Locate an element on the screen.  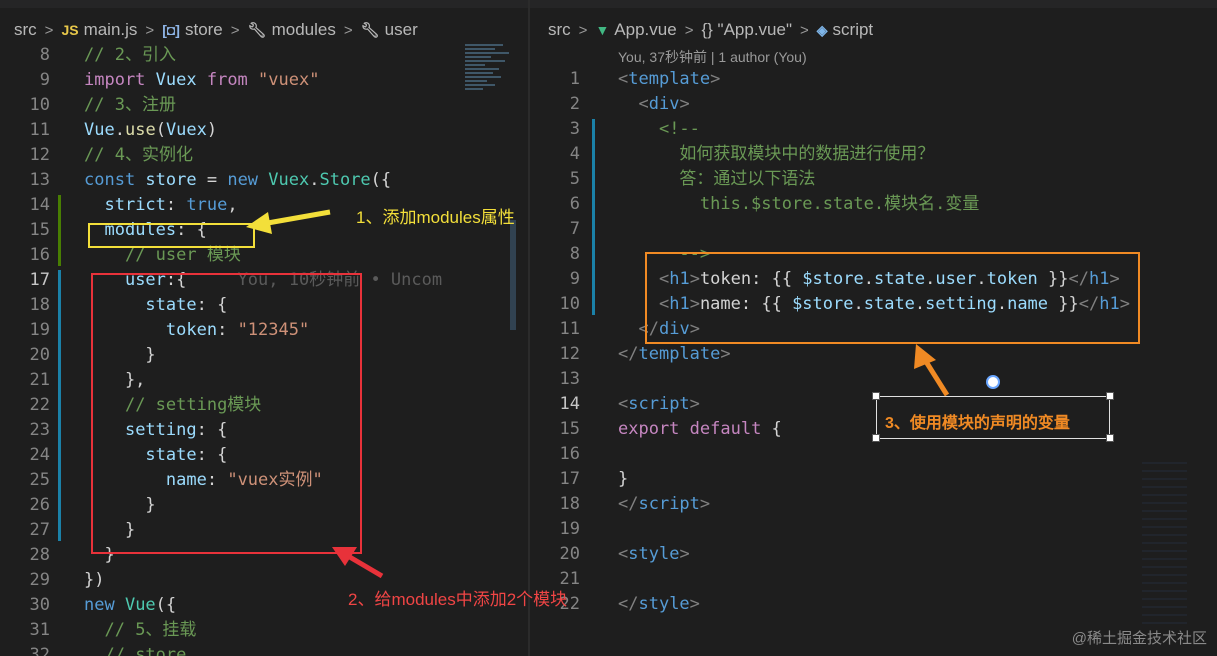
yellow-arrow-line is located at coordinates (296, 218).